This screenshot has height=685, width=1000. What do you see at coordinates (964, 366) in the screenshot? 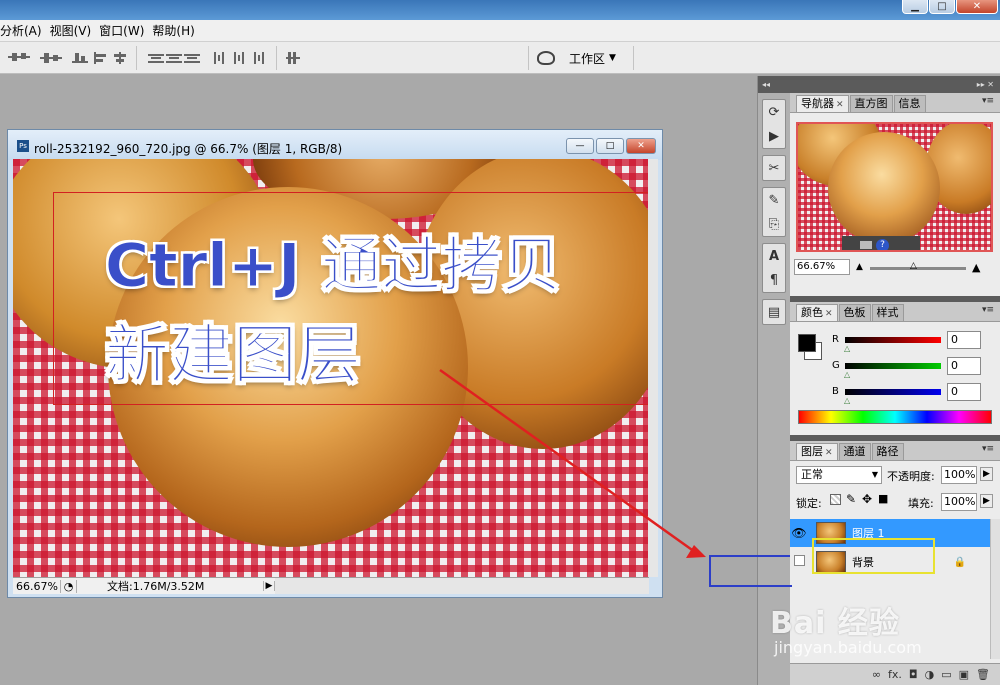
I see `channel-g-input: 0` at bounding box center [964, 366].